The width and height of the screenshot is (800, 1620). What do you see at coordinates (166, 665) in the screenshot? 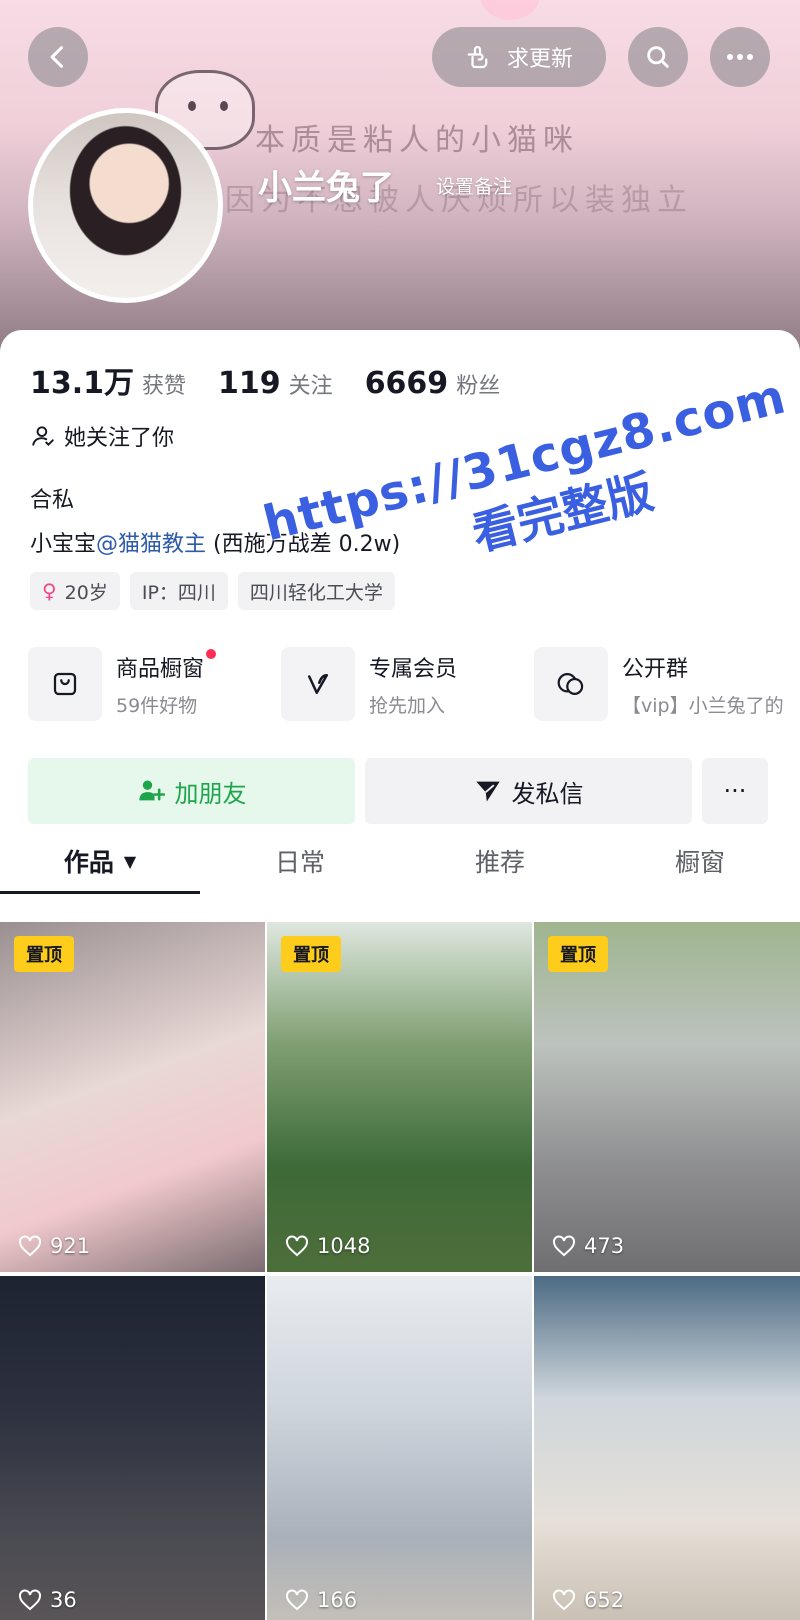
I see `feature-shop-window-title: 商品橱窗` at bounding box center [166, 665].